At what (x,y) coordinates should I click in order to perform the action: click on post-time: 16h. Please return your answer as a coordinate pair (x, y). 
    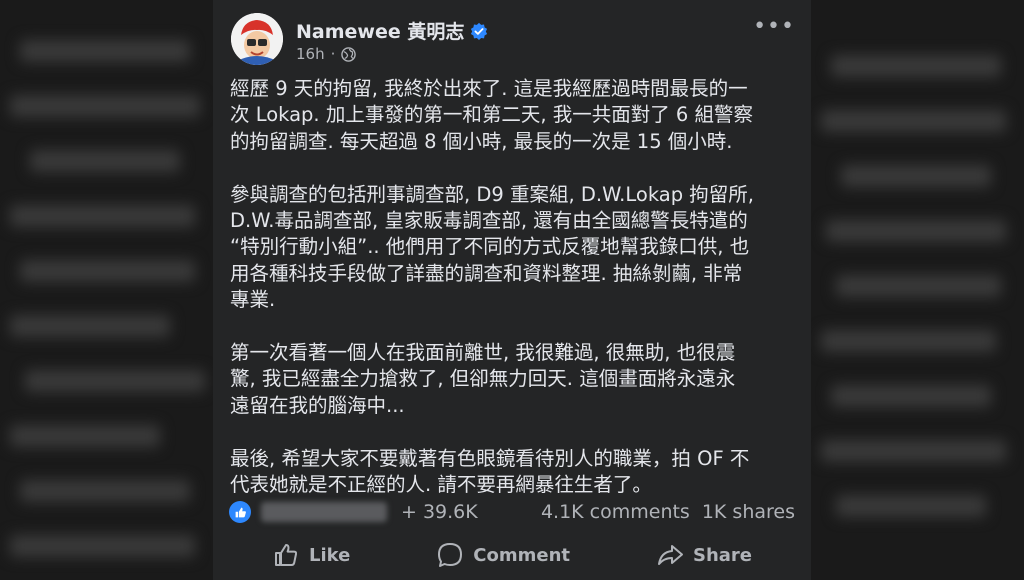
    Looking at the image, I should click on (310, 54).